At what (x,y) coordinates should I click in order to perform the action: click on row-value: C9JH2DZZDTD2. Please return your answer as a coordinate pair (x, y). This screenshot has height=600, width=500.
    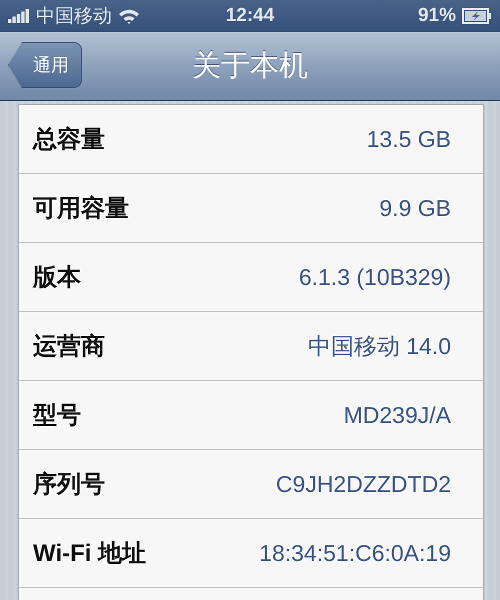
    Looking at the image, I should click on (363, 484).